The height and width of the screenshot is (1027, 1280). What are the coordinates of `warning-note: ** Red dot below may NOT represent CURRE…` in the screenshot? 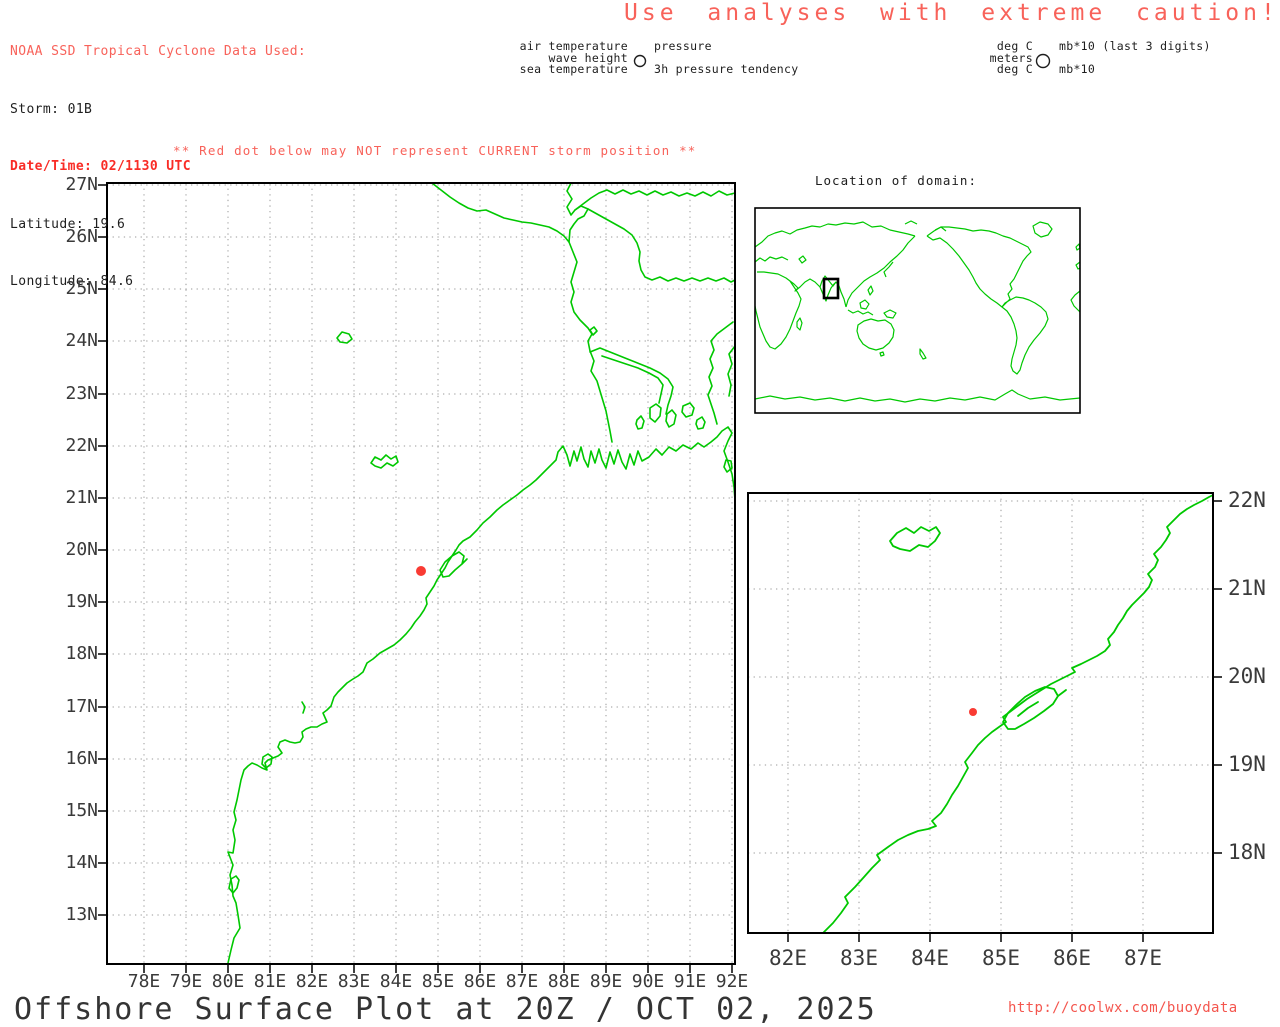 It's located at (435, 150).